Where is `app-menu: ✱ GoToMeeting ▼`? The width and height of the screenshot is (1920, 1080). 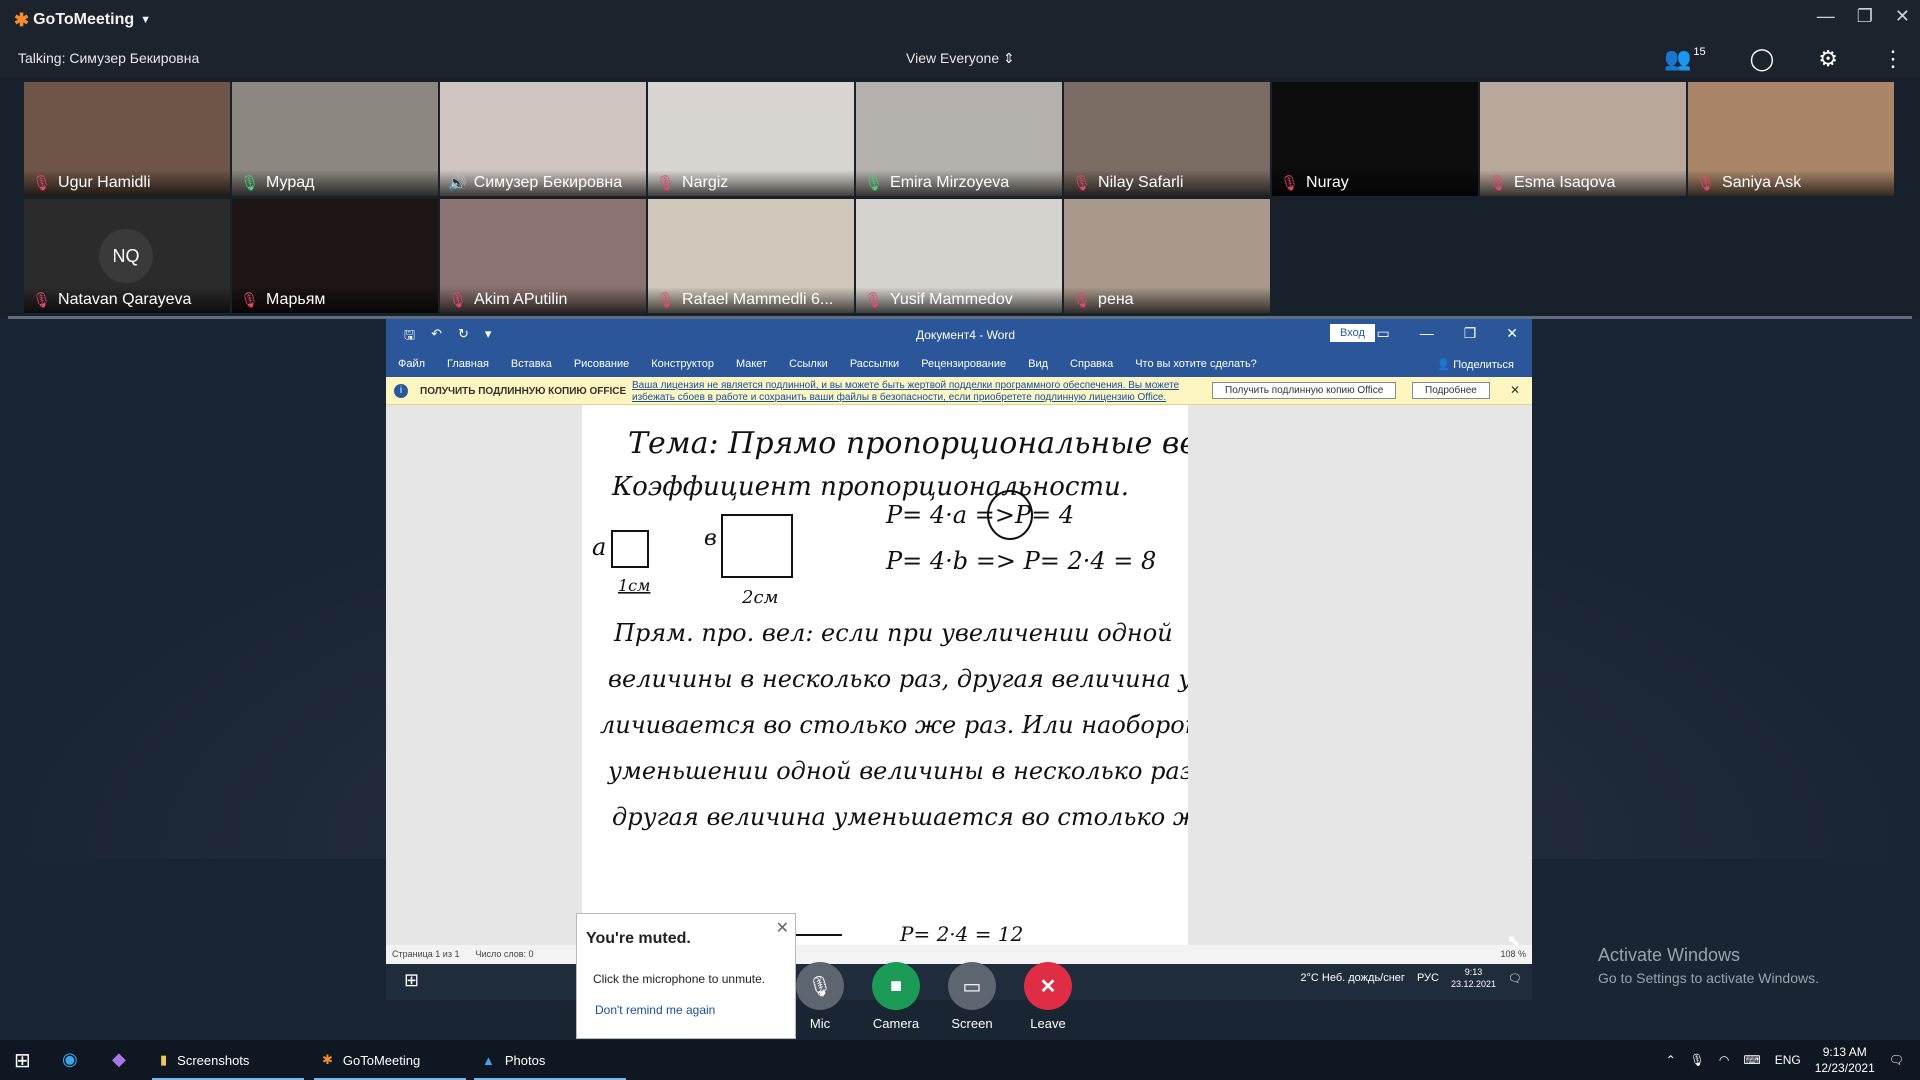
app-menu: ✱ GoToMeeting ▼ is located at coordinates (82, 20).